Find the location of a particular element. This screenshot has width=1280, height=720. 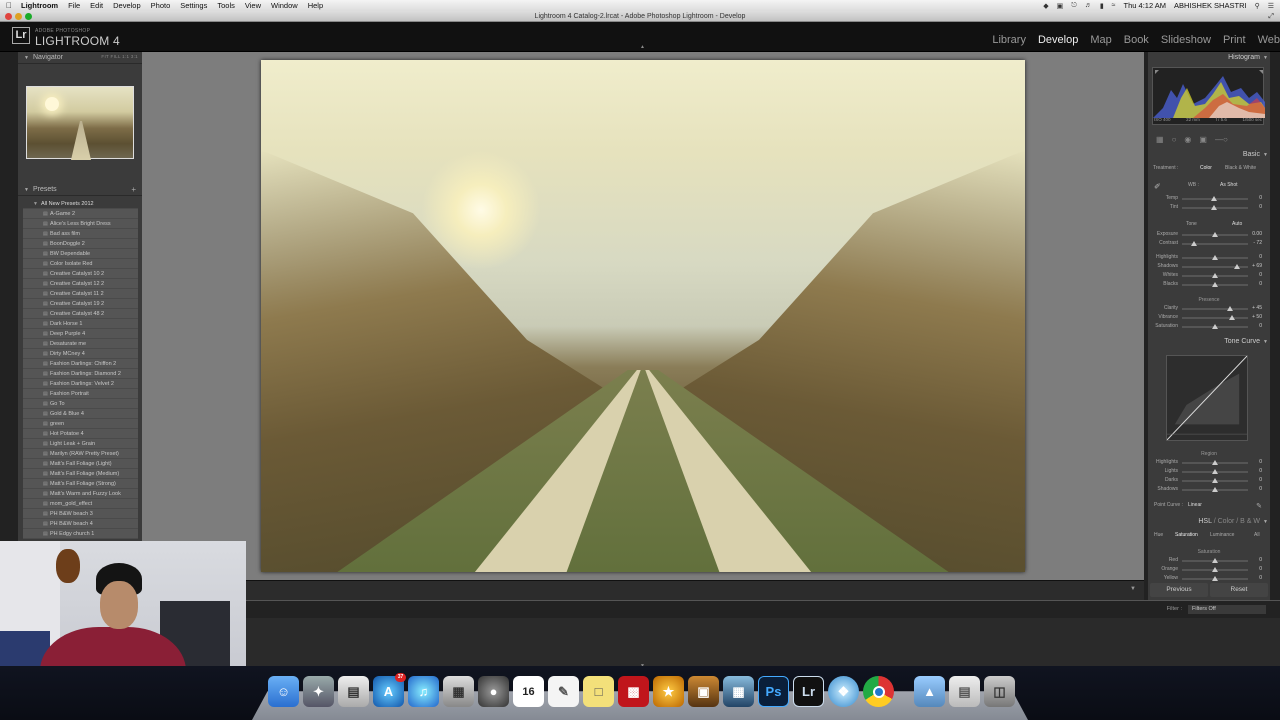

preset-item: ▤ Matt's Fall Foliage (Medium) is located at coordinates (80, 474).